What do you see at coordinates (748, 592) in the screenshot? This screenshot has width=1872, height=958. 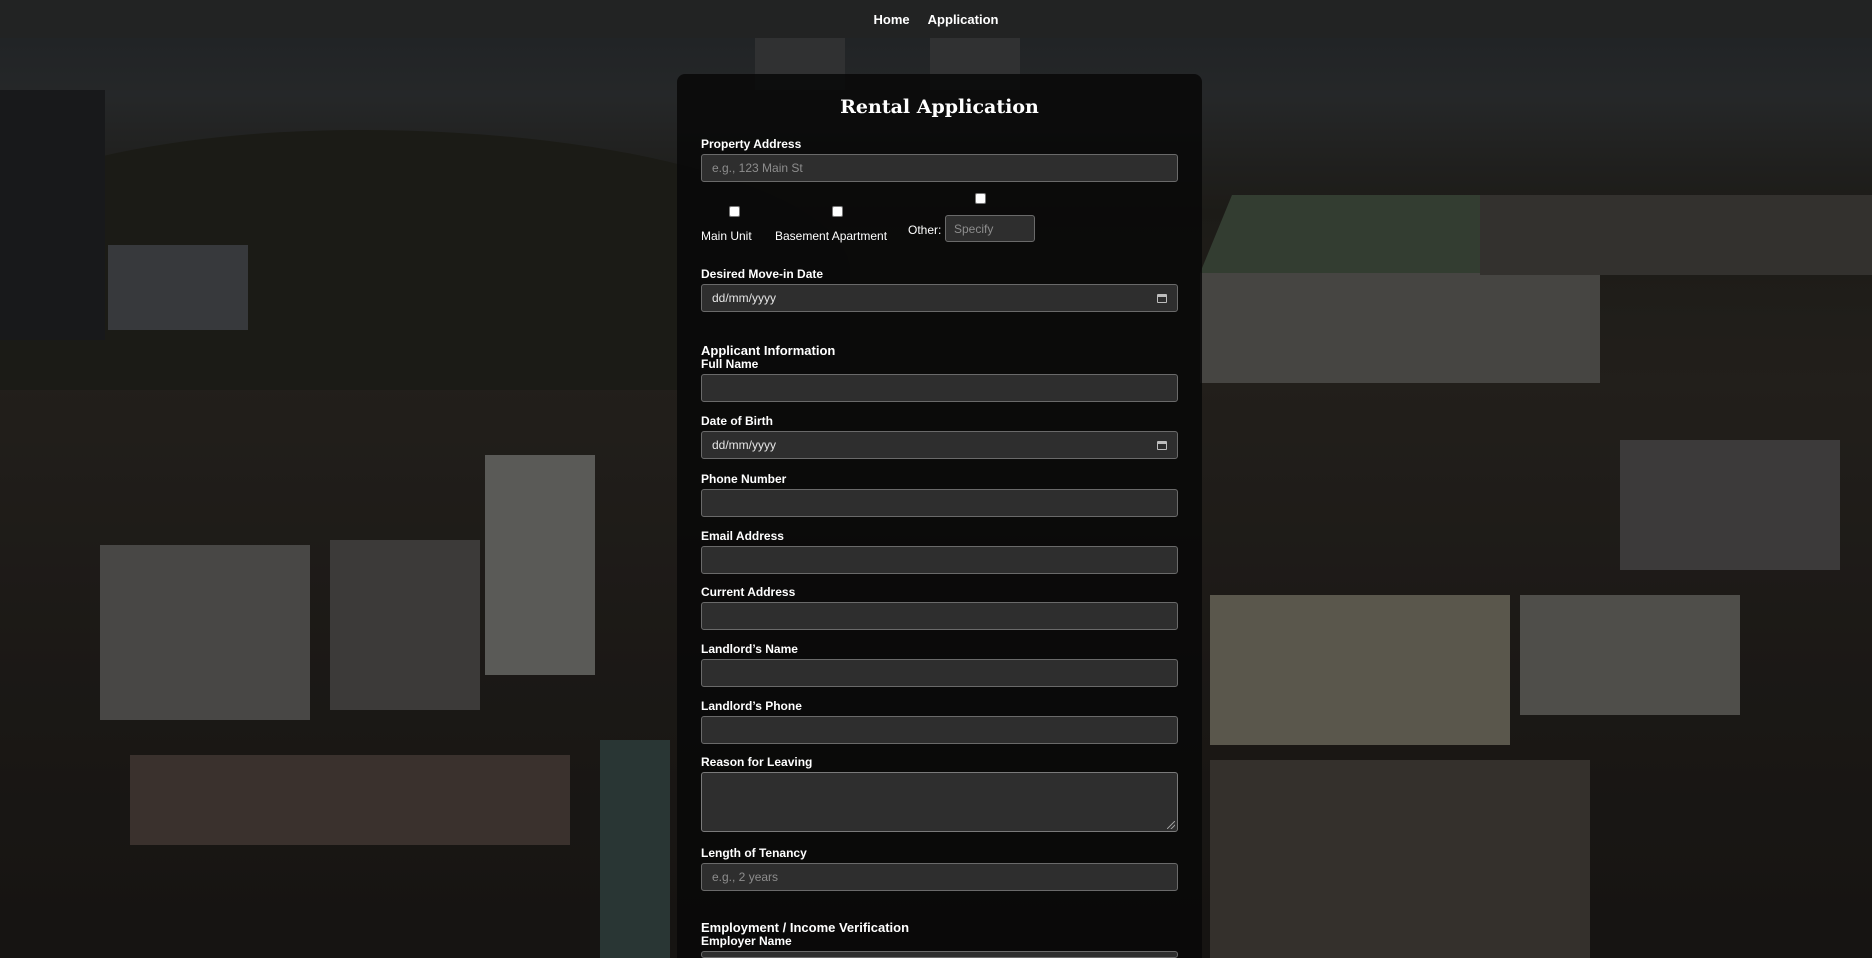 I see `current-address-label: Current Address` at bounding box center [748, 592].